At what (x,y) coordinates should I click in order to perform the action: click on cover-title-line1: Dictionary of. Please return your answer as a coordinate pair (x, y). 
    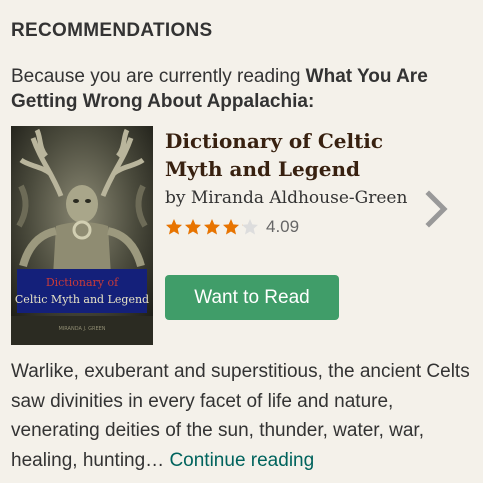
    Looking at the image, I should click on (82, 282).